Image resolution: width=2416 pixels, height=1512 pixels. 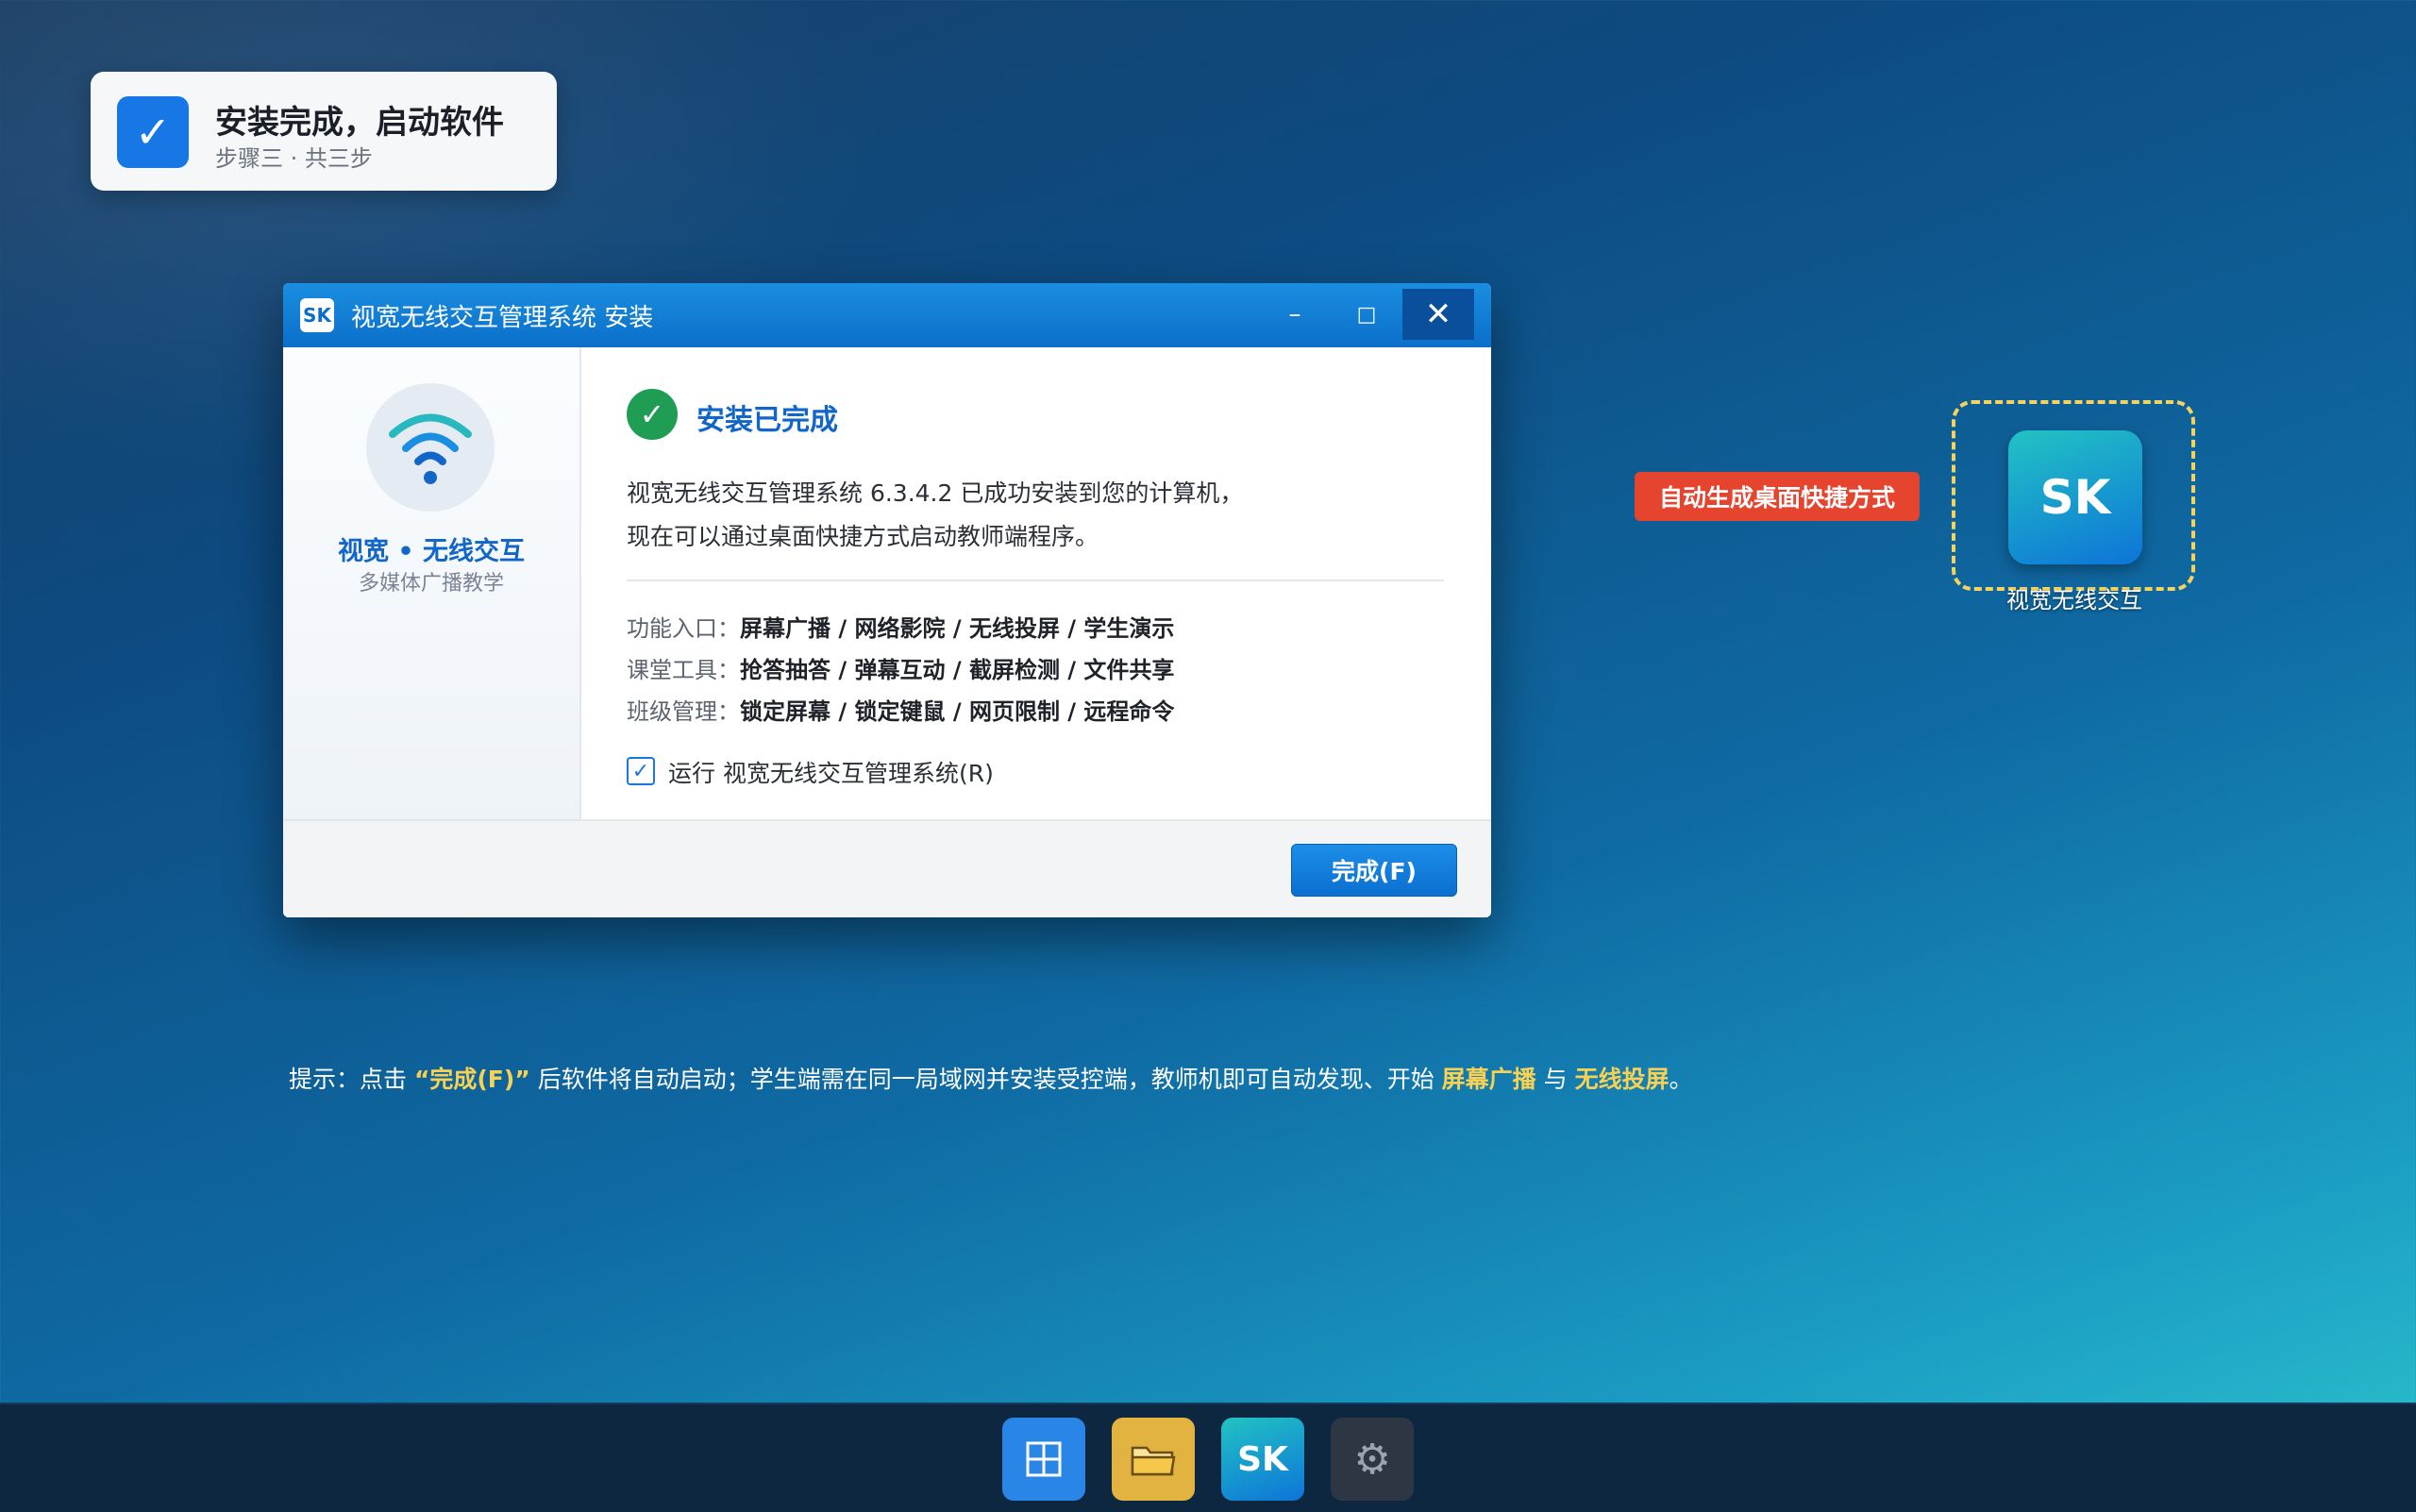 I want to click on desktop-shortcut-label: 视宽无线交互, so click(x=2074, y=597).